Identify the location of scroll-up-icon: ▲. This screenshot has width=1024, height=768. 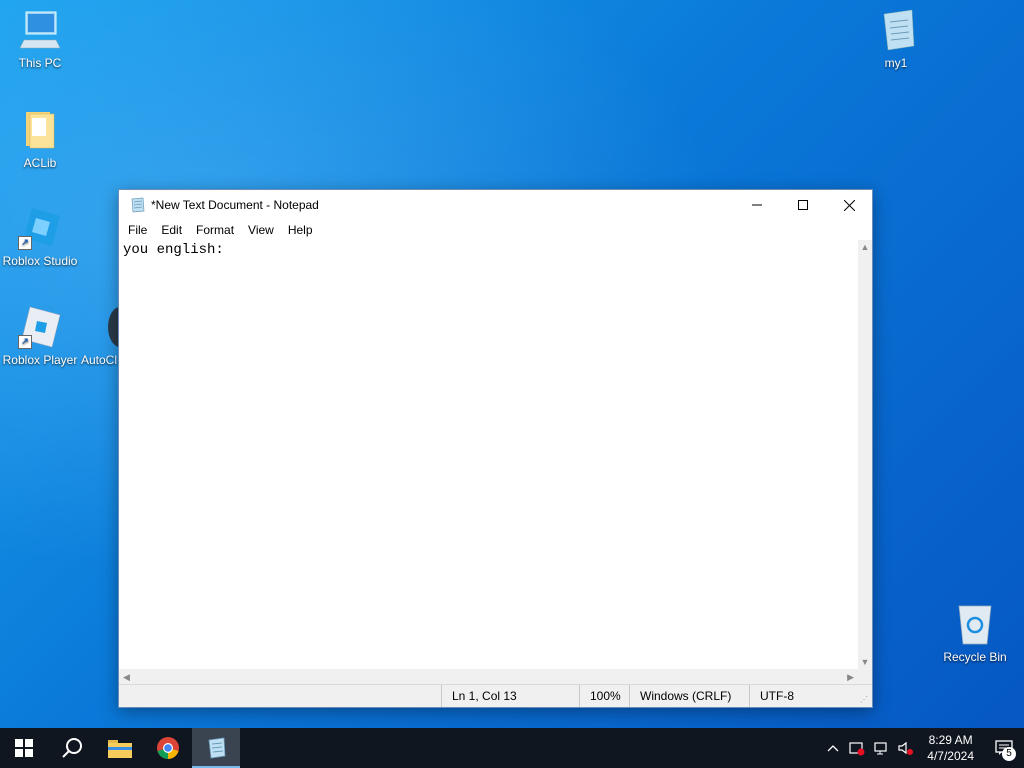
(865, 247).